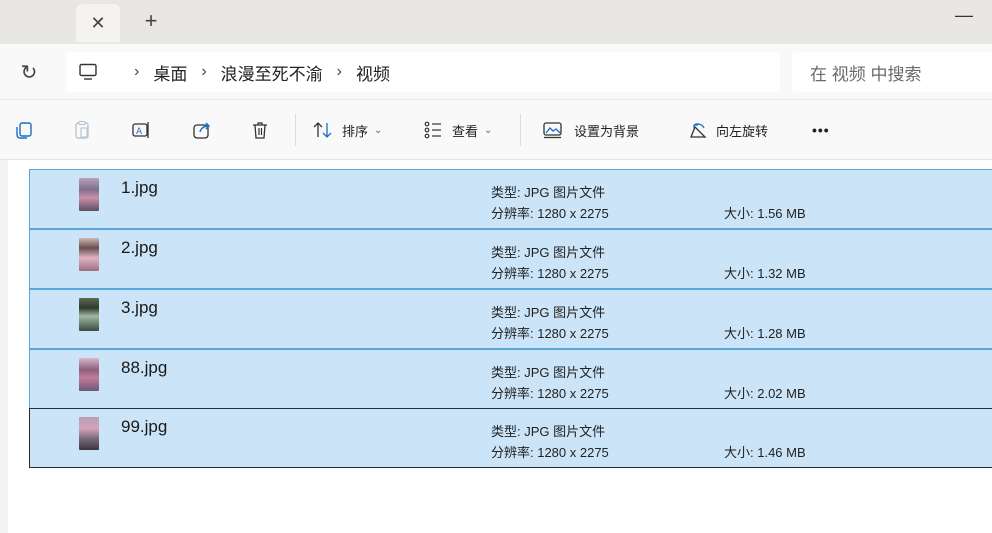 The height and width of the screenshot is (533, 992). I want to click on paste-icon, so click(82, 130).